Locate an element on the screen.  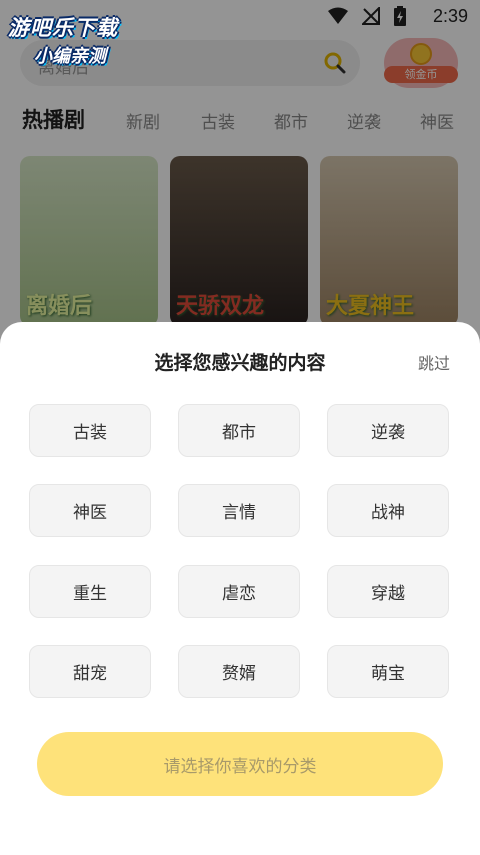
option-war-god: 战神 is located at coordinates (388, 510).